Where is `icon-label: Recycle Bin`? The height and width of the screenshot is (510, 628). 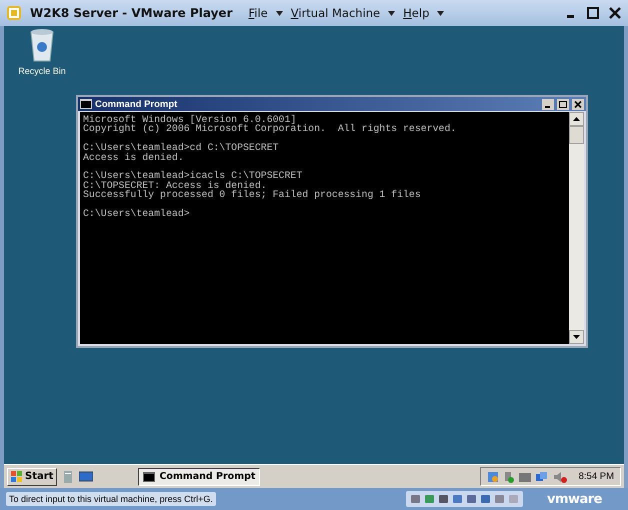 icon-label: Recycle Bin is located at coordinates (42, 71).